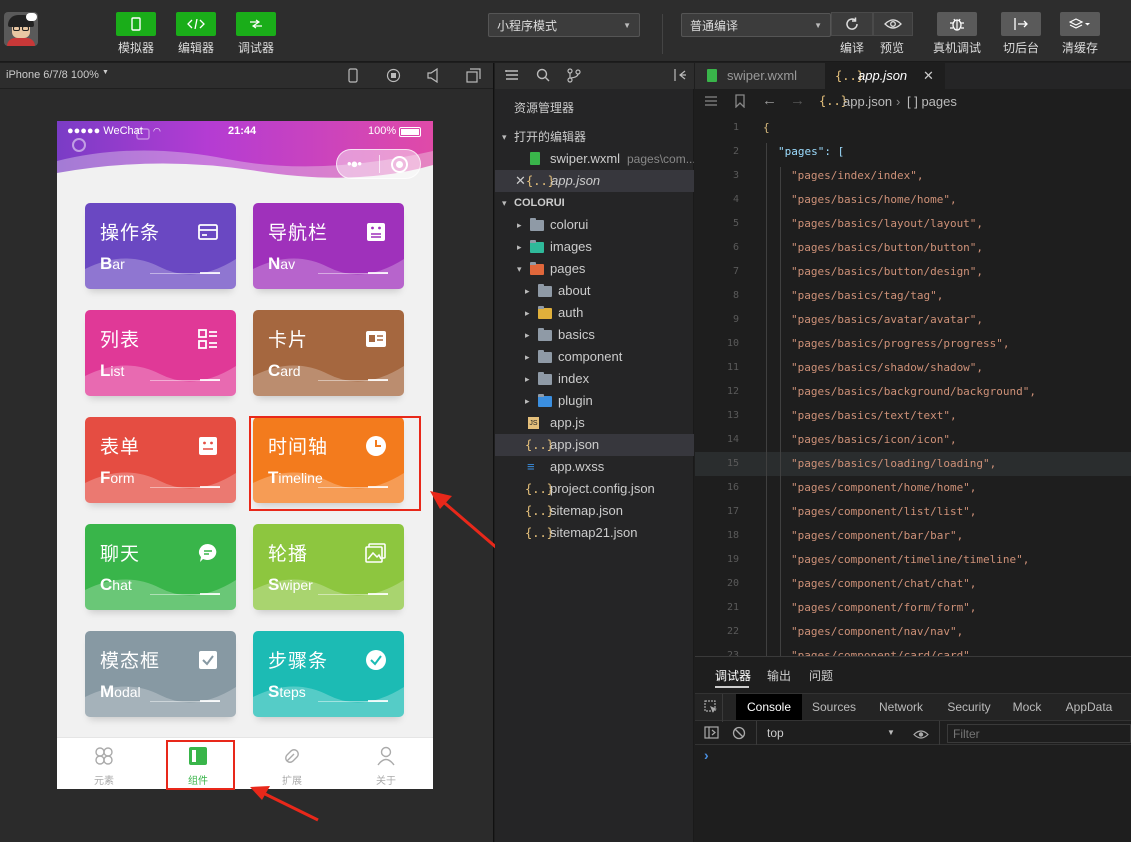  Describe the element at coordinates (913, 224) in the screenshot. I see `code-line: 5 "pages/basics/layout/layout",` at that location.